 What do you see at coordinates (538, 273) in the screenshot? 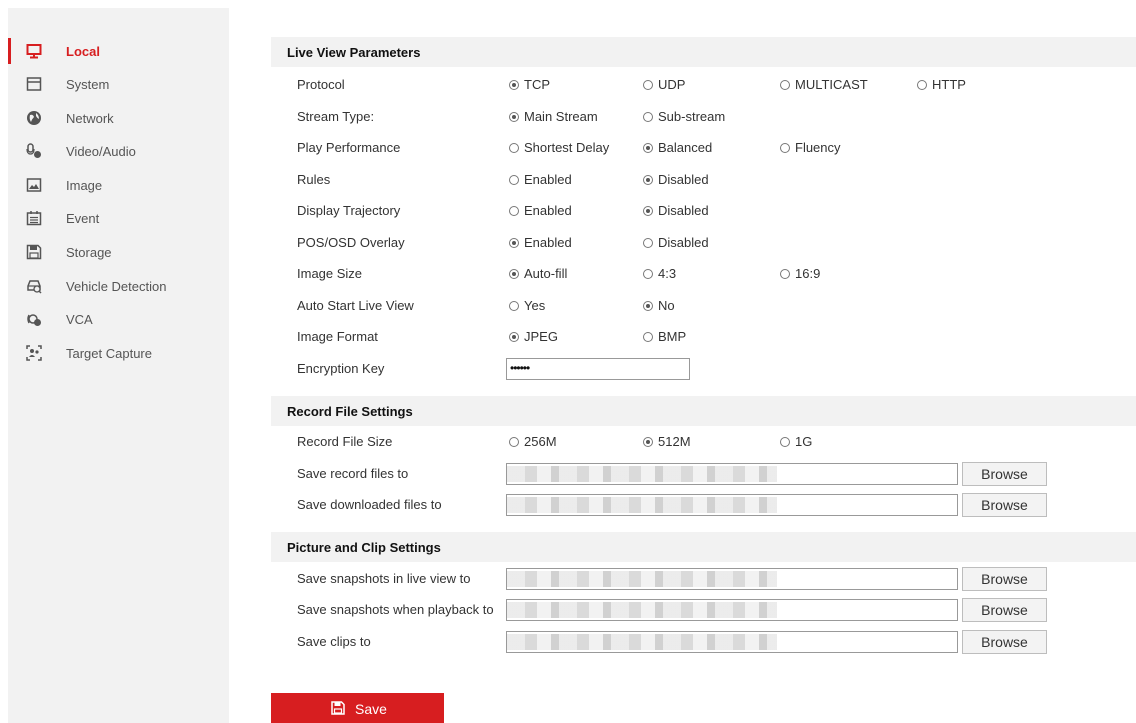
I see `image-size-auto-fill-radio: Auto-fill` at bounding box center [538, 273].